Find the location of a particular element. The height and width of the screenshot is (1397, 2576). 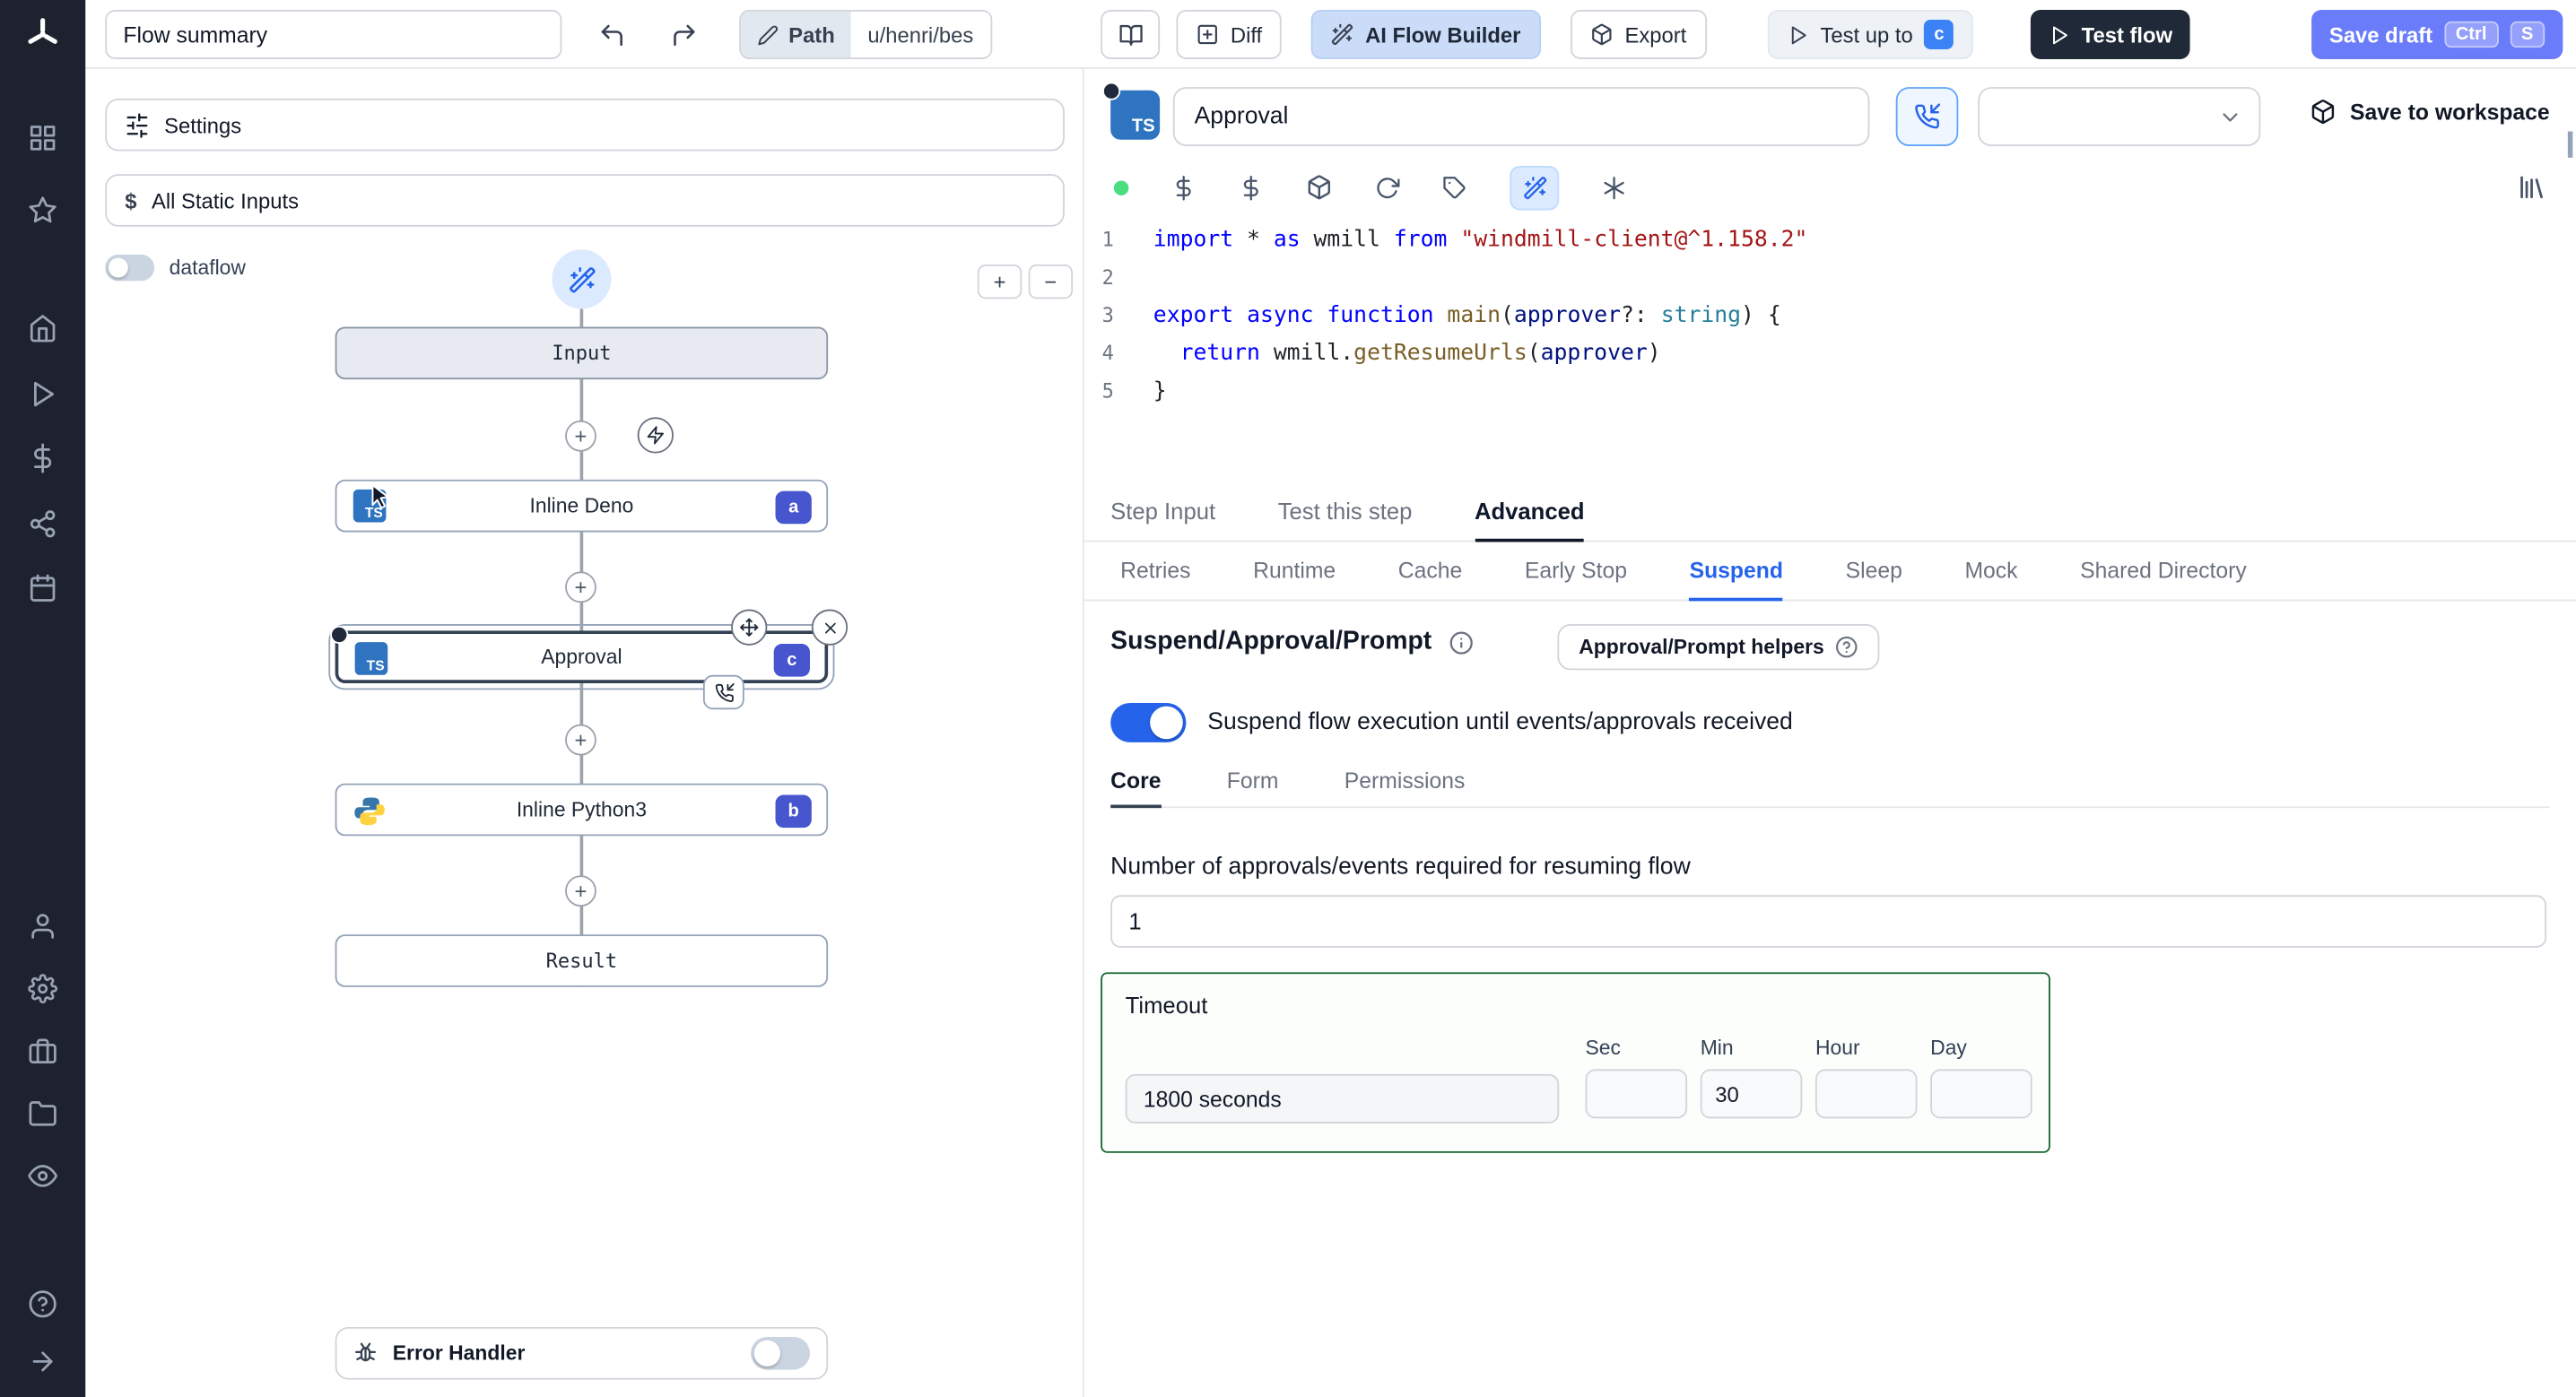

redo-button is located at coordinates (683, 34).